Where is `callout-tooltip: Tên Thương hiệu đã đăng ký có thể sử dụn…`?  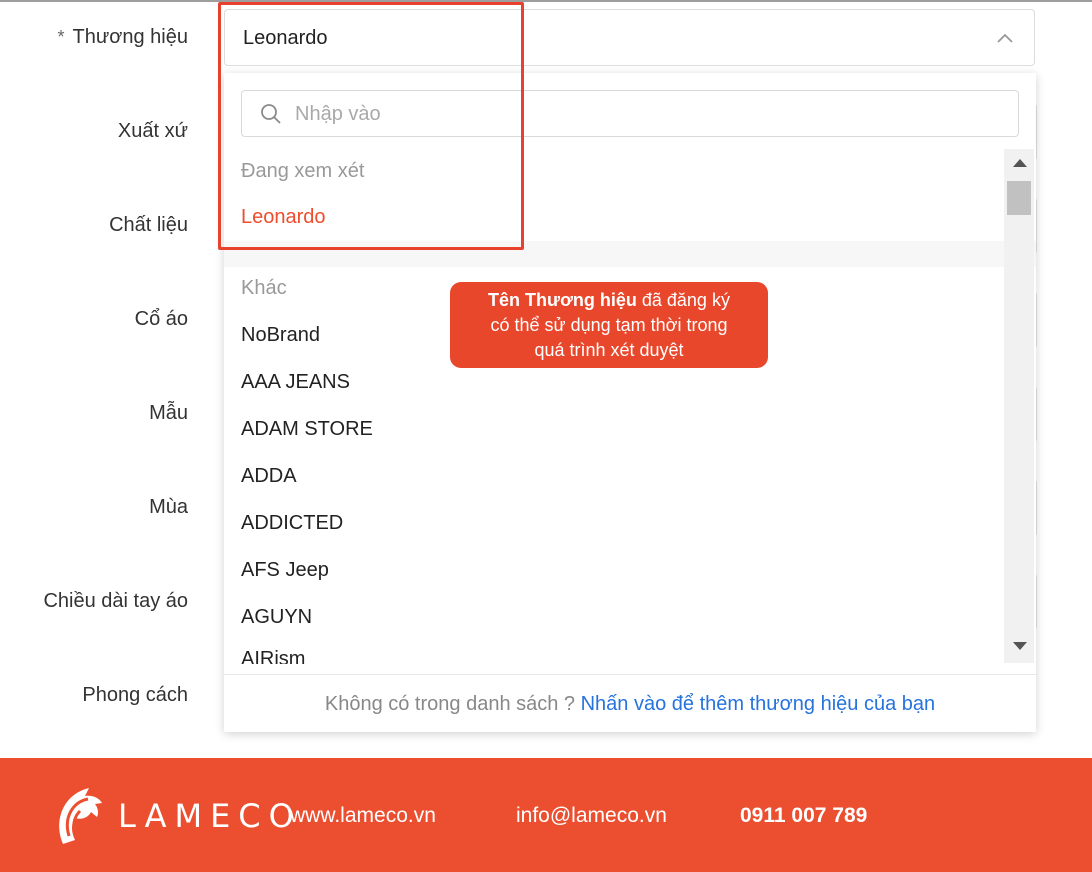
callout-tooltip: Tên Thương hiệu đã đăng ký có thể sử dụn… is located at coordinates (609, 325).